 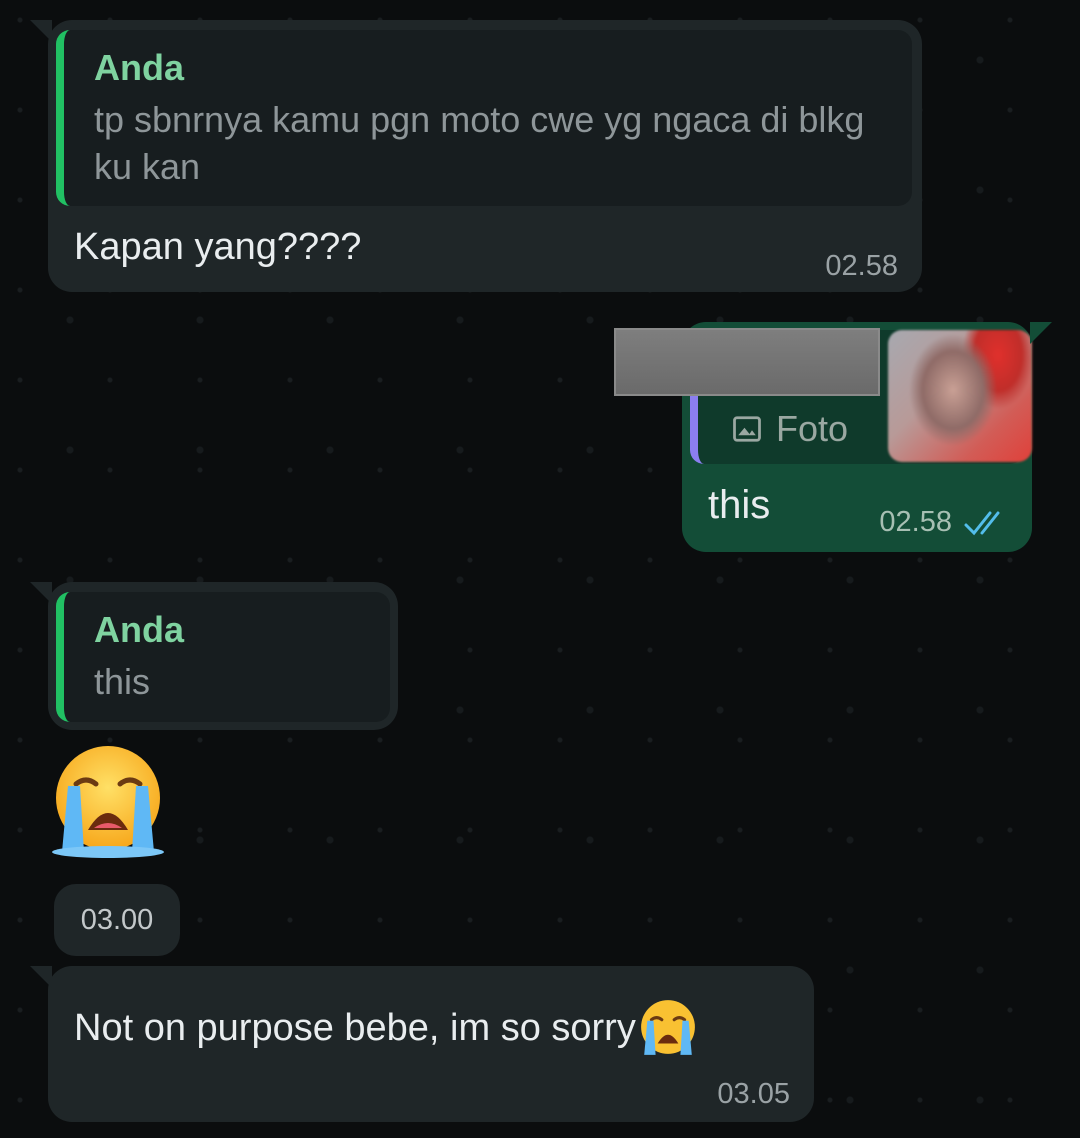 I want to click on message-text: Kapan yang????, so click(x=218, y=247).